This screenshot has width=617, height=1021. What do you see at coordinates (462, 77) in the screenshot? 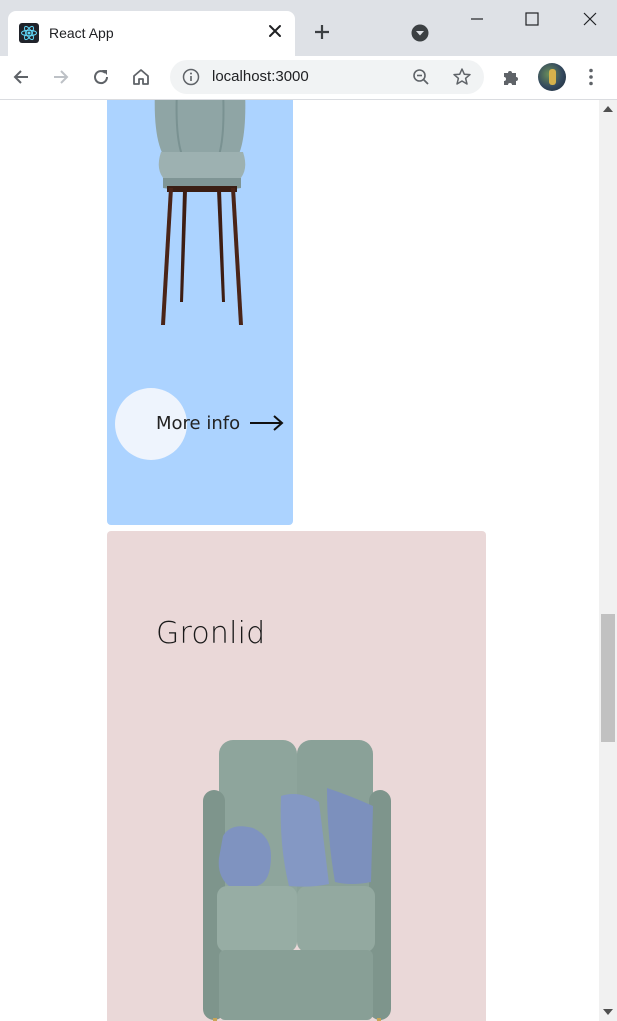
I see `star-icon` at bounding box center [462, 77].